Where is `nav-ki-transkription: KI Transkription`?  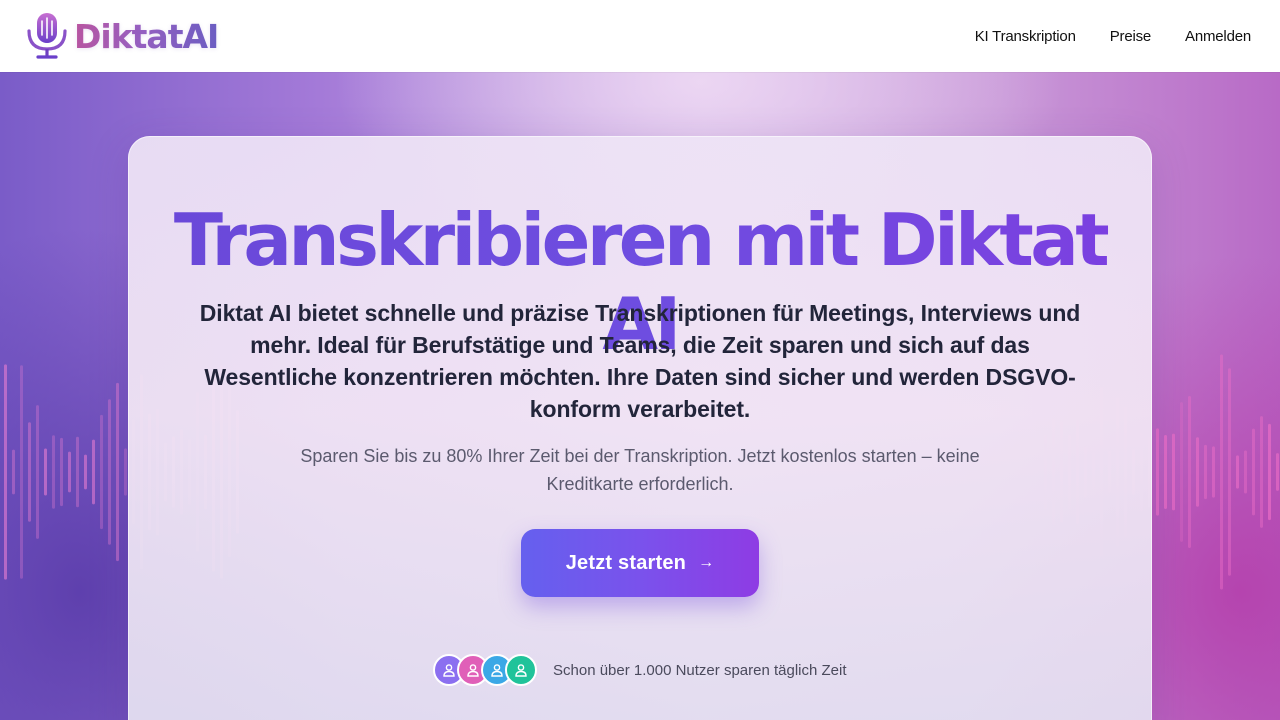 nav-ki-transkription: KI Transkription is located at coordinates (1025, 36).